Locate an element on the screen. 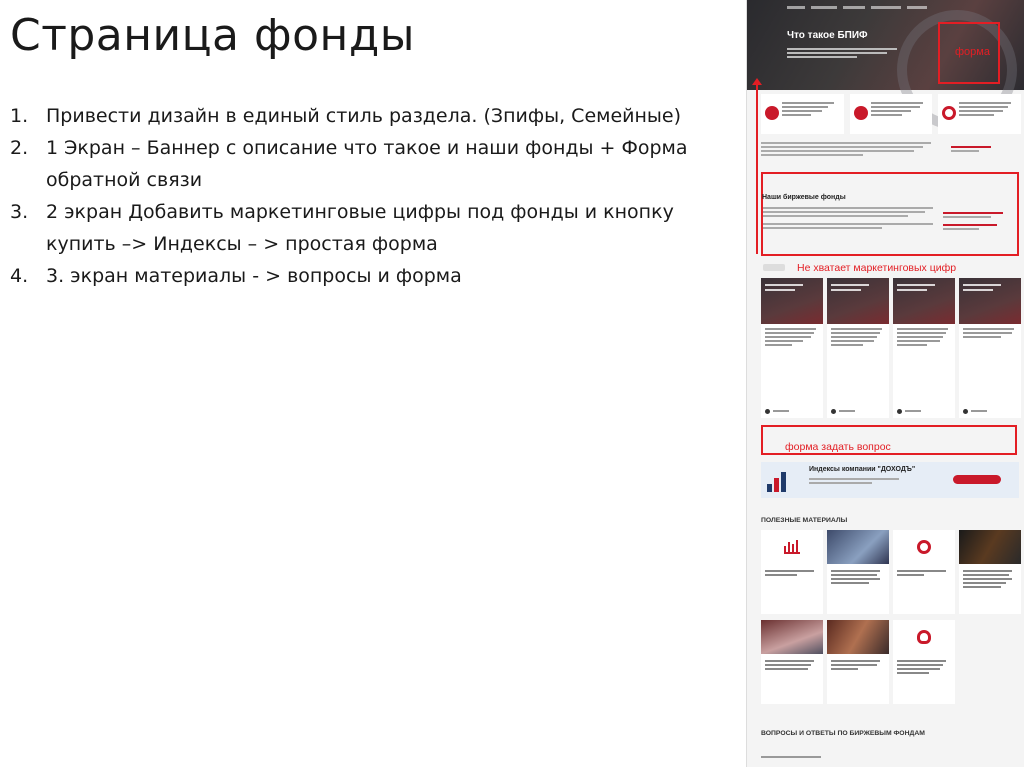 Image resolution: width=1024 pixels, height=767 pixels. index-chart-icon is located at coordinates (779, 482).